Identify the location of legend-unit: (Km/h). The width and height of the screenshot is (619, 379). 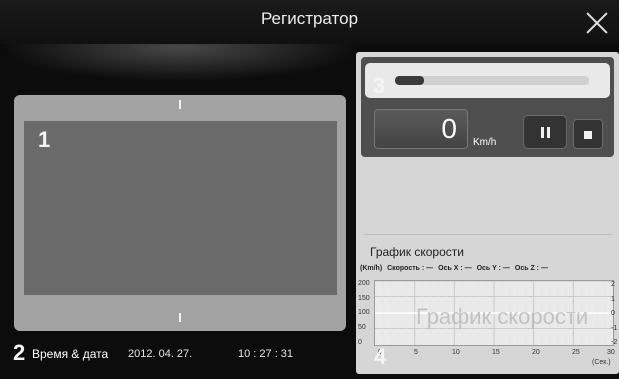
(371, 268).